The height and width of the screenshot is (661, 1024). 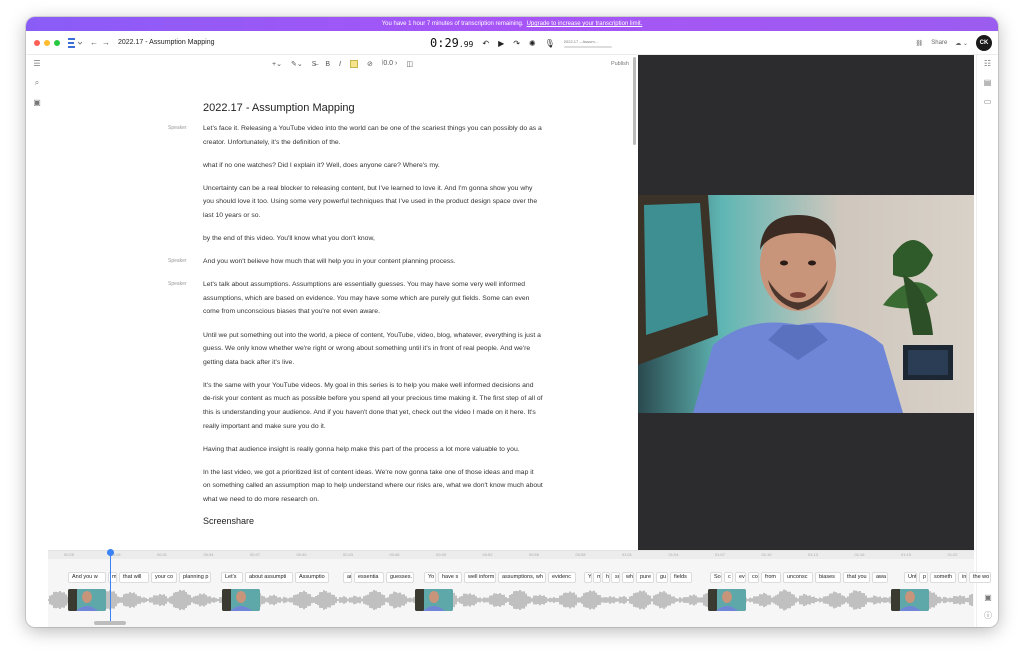 What do you see at coordinates (740, 577) in the screenshot?
I see `word-chip: ev` at bounding box center [740, 577].